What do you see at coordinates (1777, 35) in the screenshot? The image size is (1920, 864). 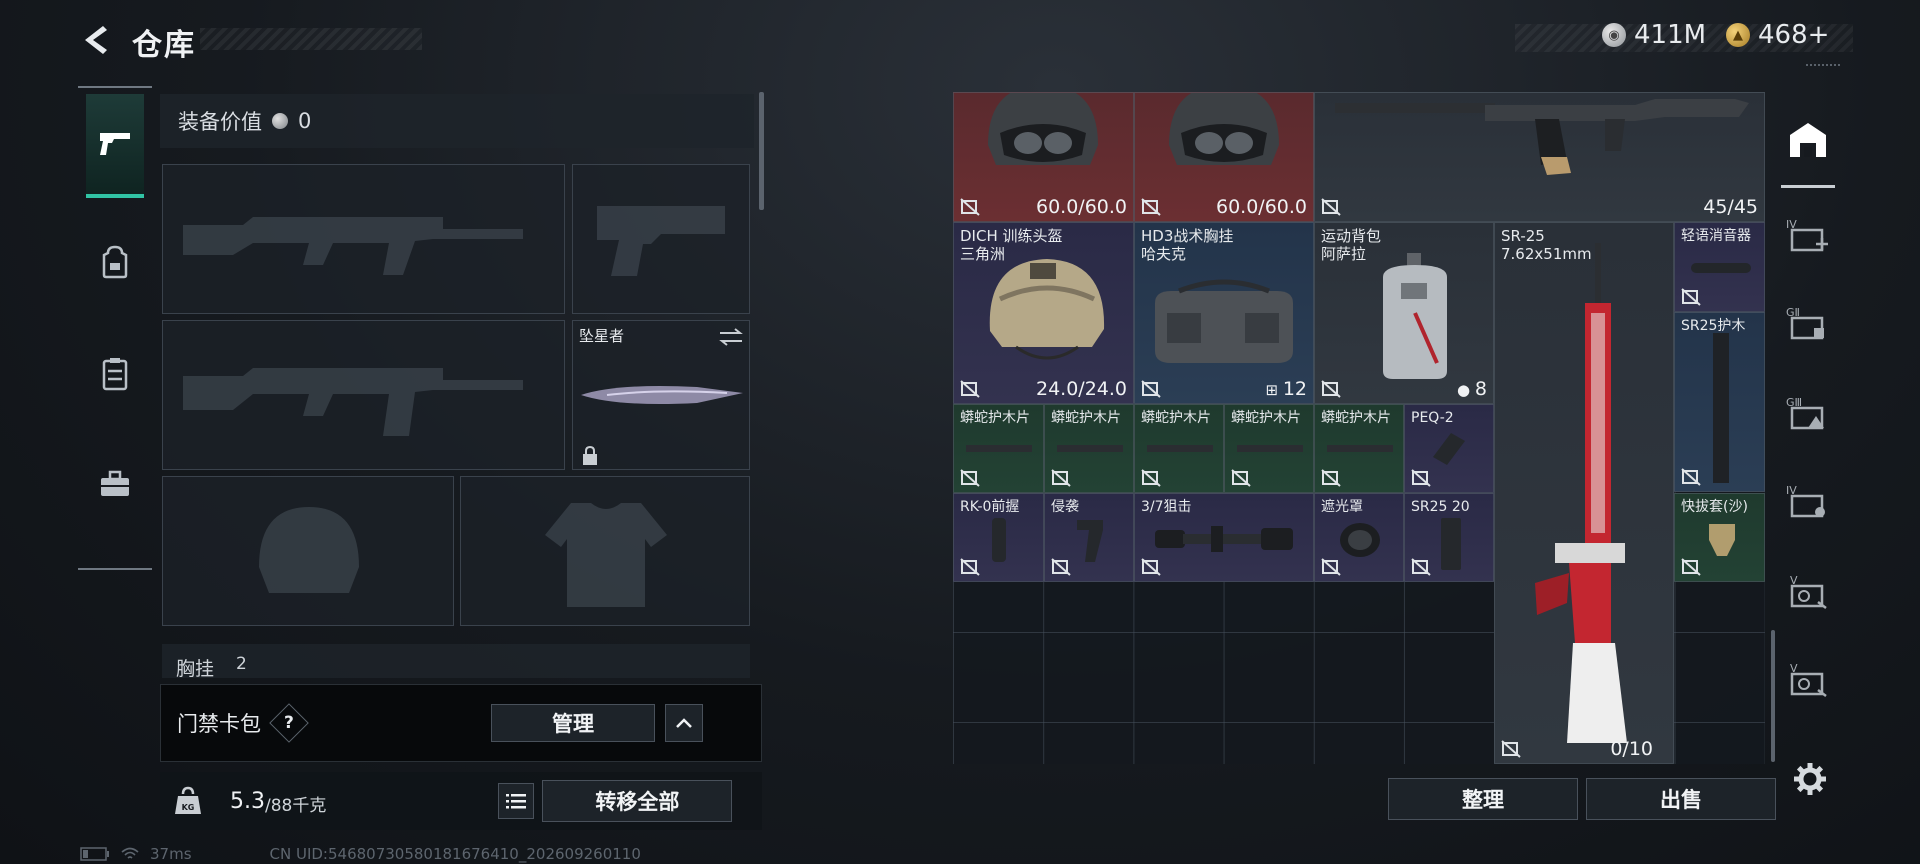 I see `currency-gold: ▲ 468+` at bounding box center [1777, 35].